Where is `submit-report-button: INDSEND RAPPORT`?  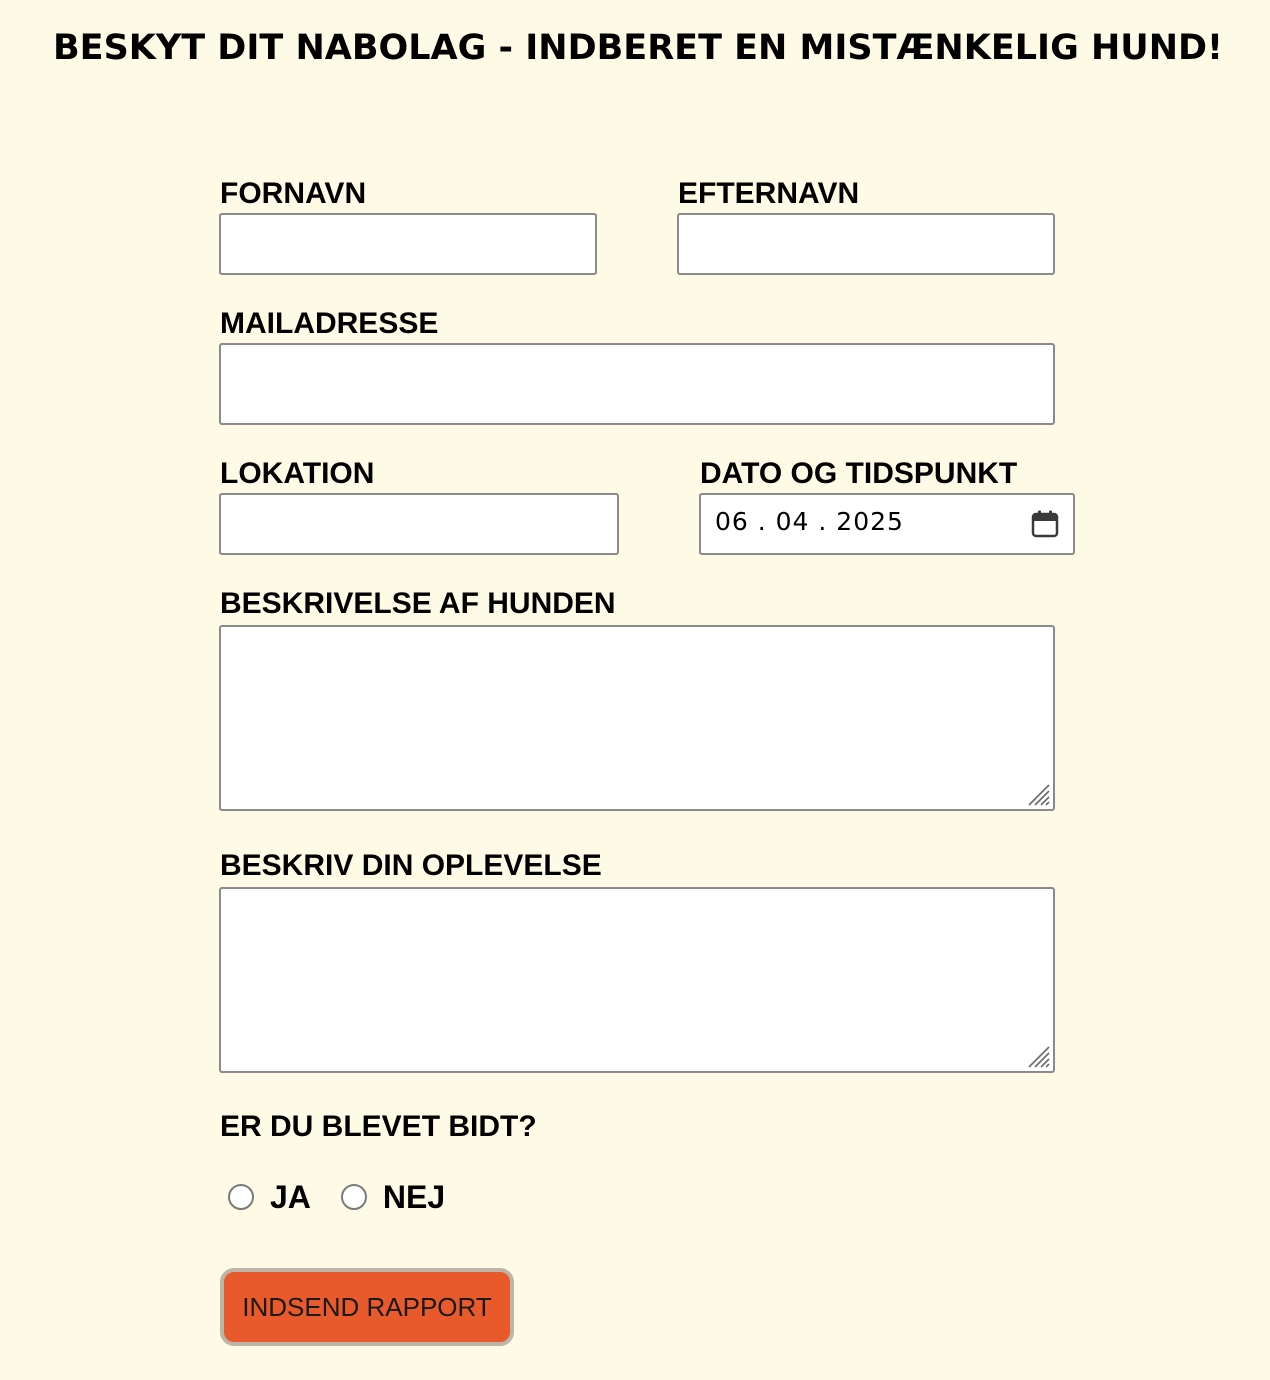
submit-report-button: INDSEND RAPPORT is located at coordinates (367, 1307).